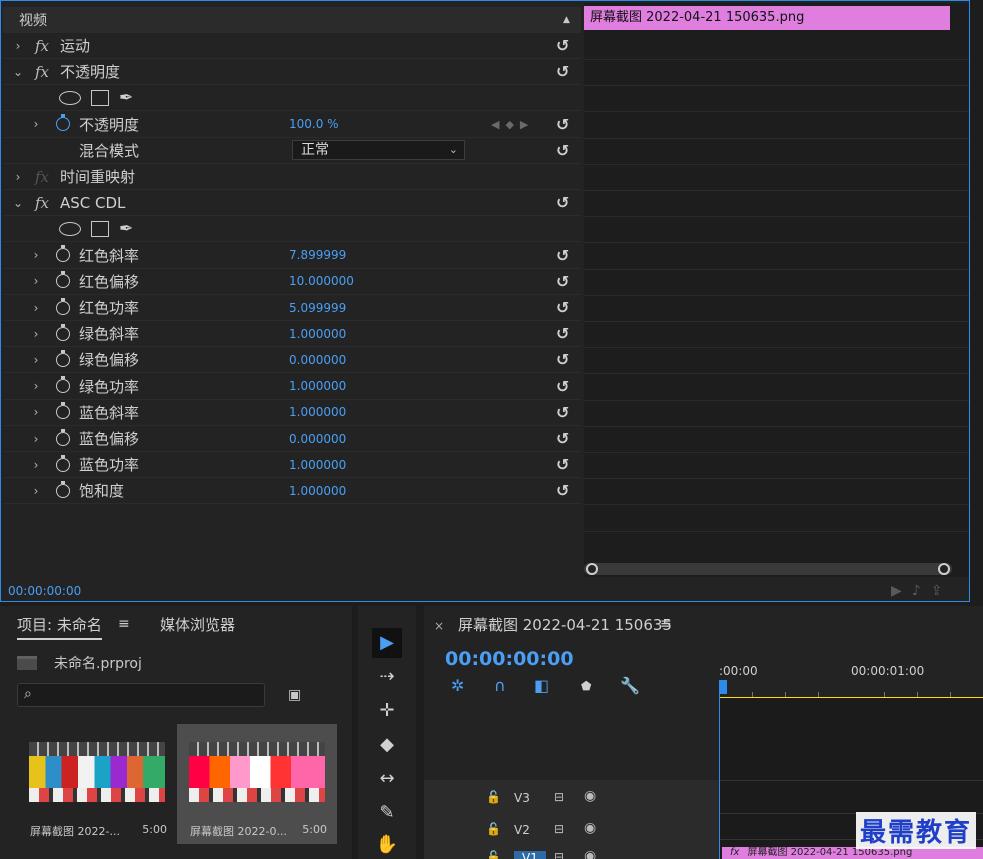  What do you see at coordinates (317, 308) in the screenshot?
I see `parameter-value: 5.099999` at bounding box center [317, 308].